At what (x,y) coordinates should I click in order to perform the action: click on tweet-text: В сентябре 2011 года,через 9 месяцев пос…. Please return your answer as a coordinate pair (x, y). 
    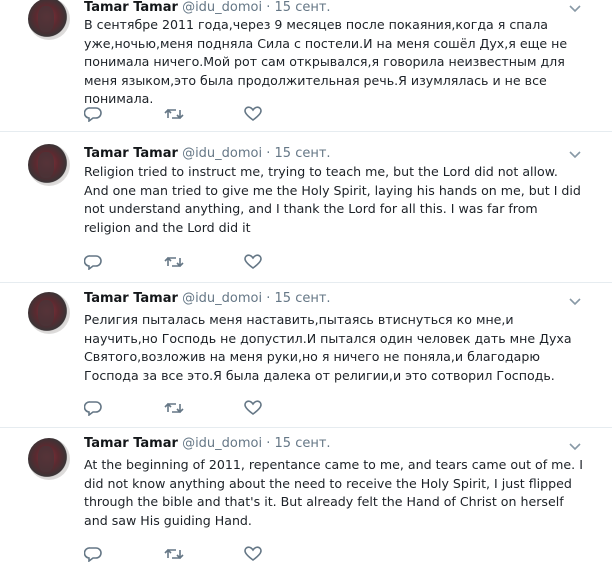
    Looking at the image, I should click on (326, 61).